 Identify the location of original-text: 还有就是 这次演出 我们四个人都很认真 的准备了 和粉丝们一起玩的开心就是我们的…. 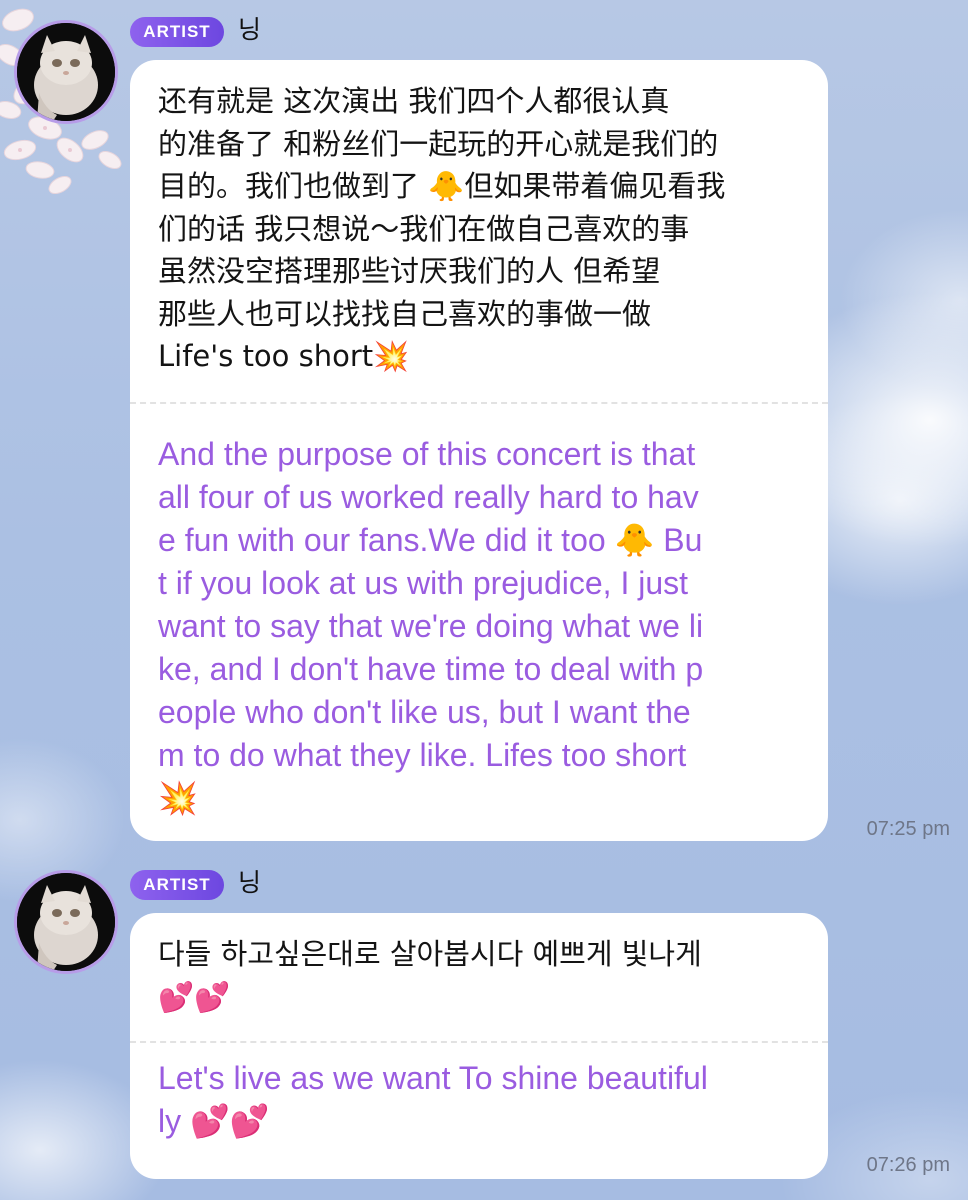
(442, 228).